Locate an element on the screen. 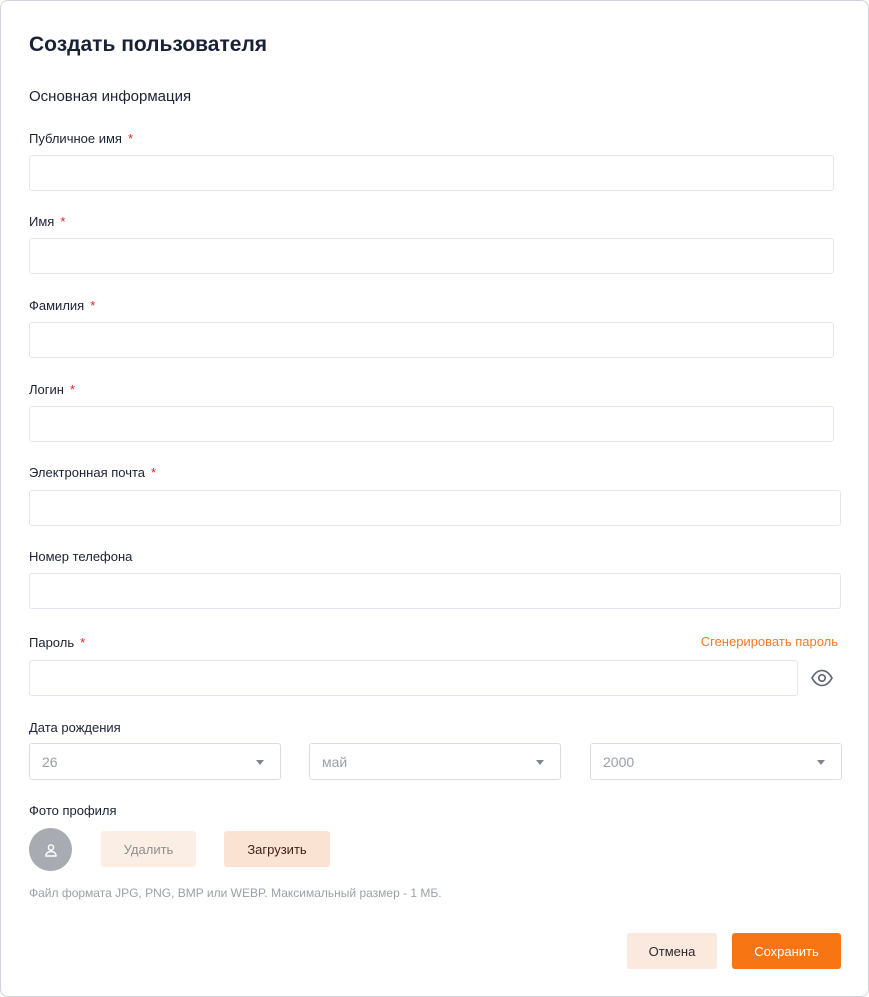  birth-year-select: 2000 is located at coordinates (716, 761).